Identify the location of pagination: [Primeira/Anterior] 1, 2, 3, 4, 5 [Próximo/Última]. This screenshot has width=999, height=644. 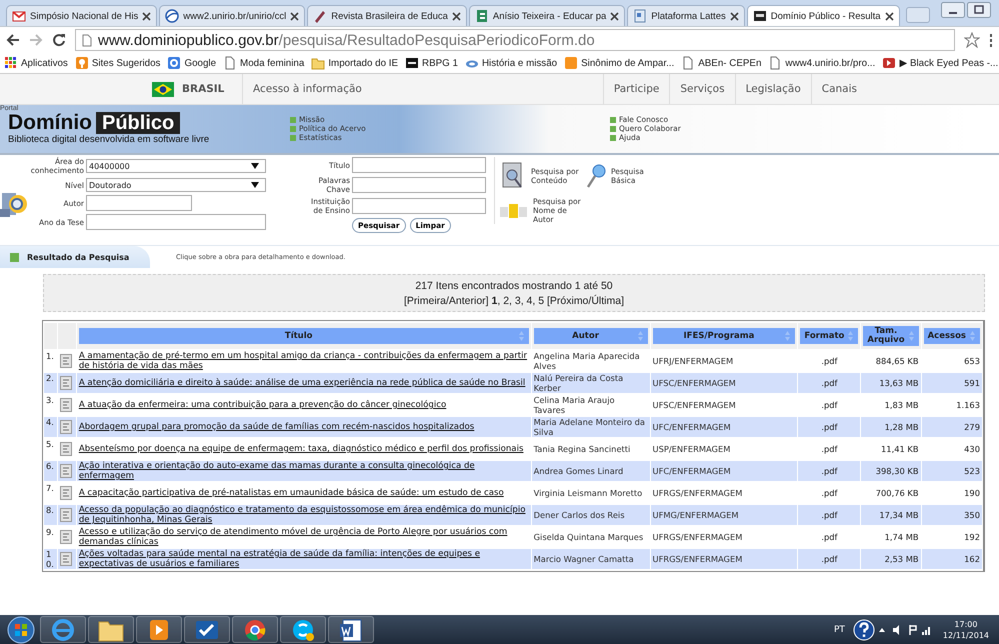
(514, 300).